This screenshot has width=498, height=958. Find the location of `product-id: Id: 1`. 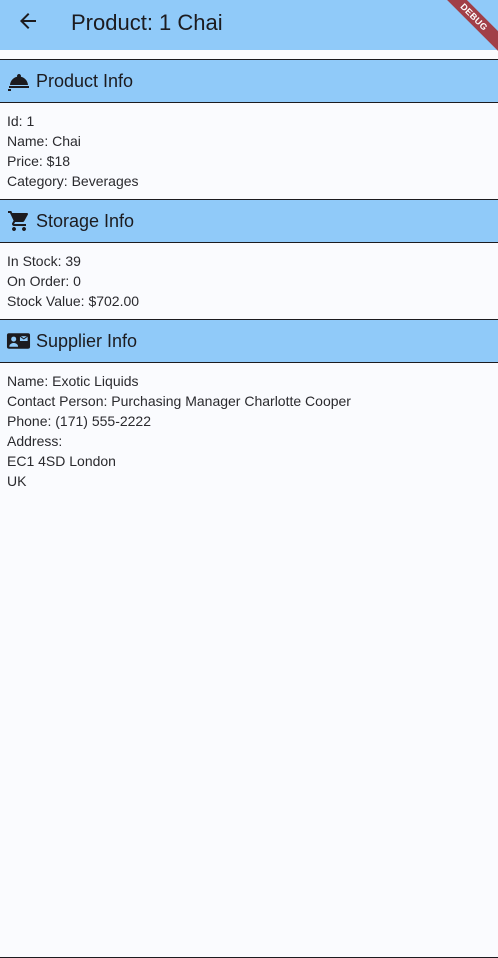

product-id: Id: 1 is located at coordinates (21, 121).